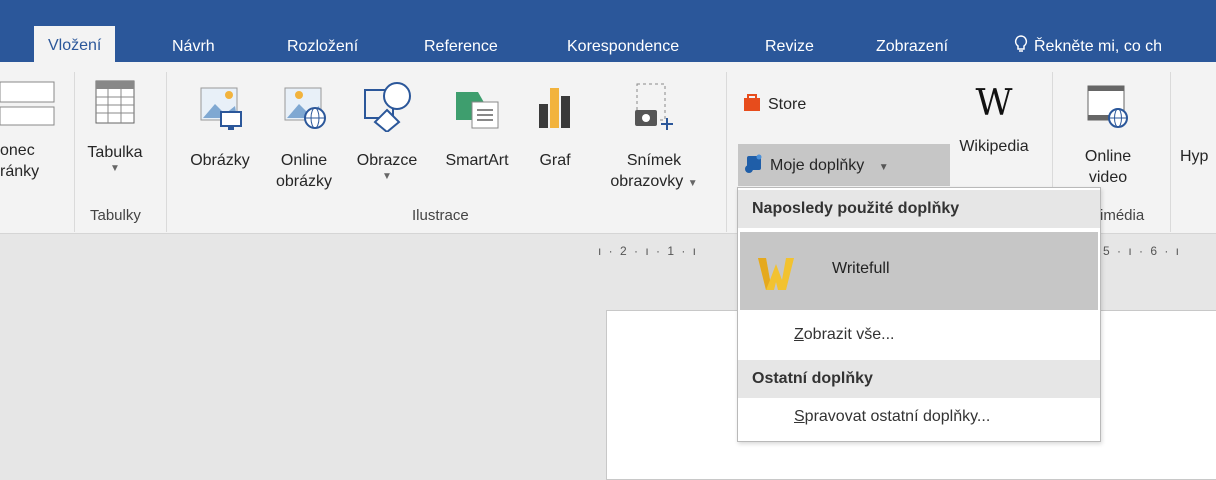  I want to click on tab-korespondence: Korespondence, so click(623, 47).